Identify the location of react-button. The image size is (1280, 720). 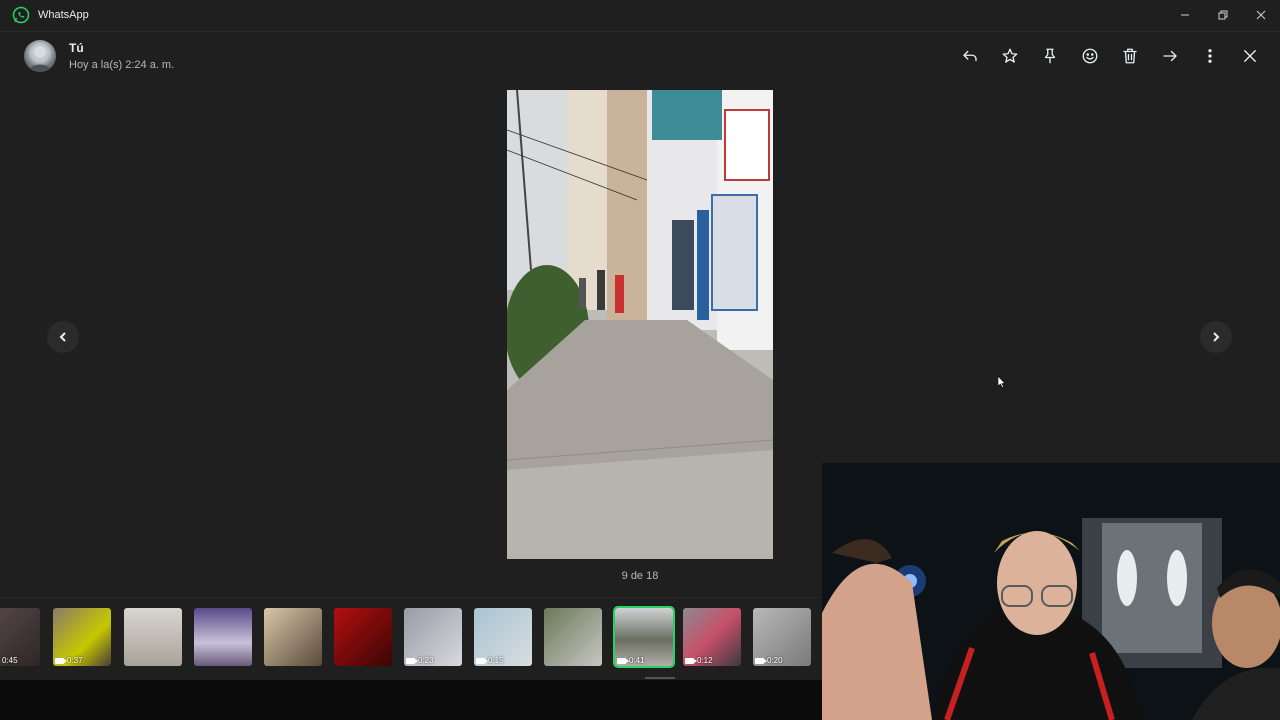
(1090, 56).